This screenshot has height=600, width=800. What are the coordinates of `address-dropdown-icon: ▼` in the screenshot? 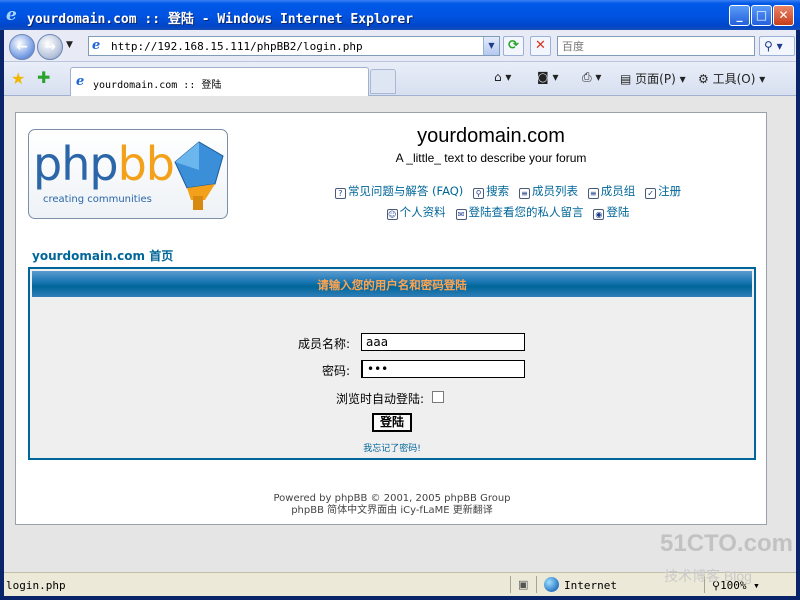 It's located at (491, 46).